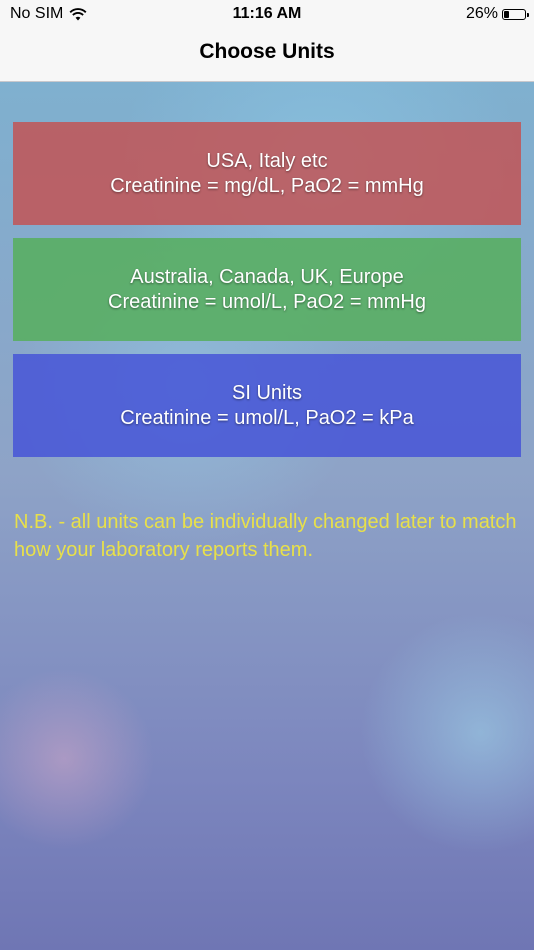 Image resolution: width=534 pixels, height=950 pixels. I want to click on option-title: USA, Italy etc, so click(267, 160).